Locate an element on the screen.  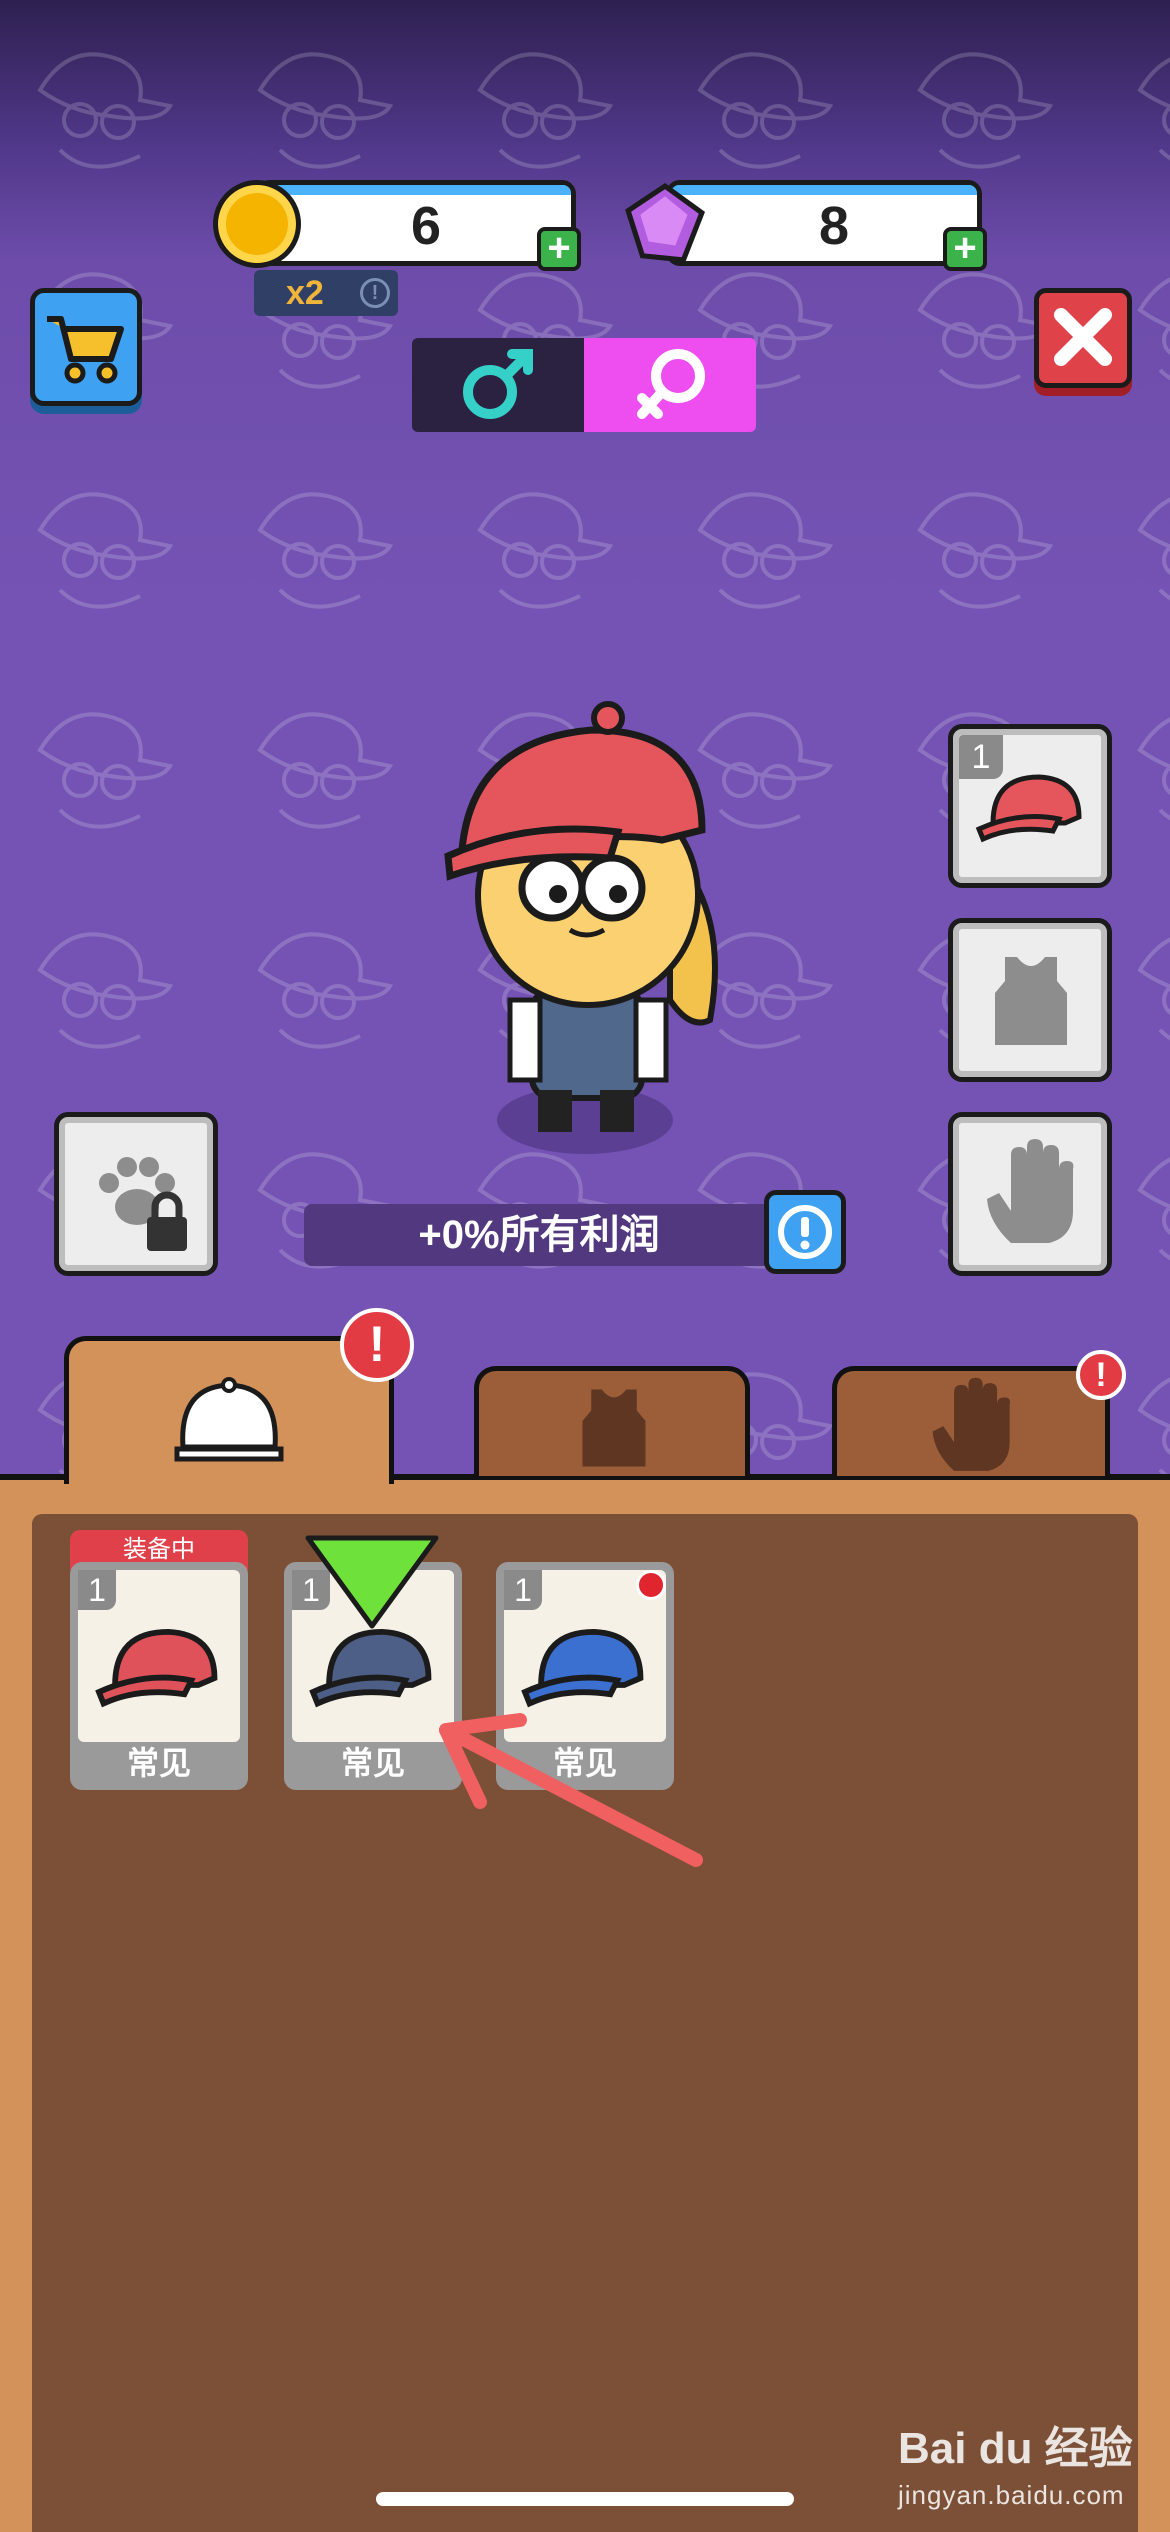
hat-icon is located at coordinates (229, 1419).